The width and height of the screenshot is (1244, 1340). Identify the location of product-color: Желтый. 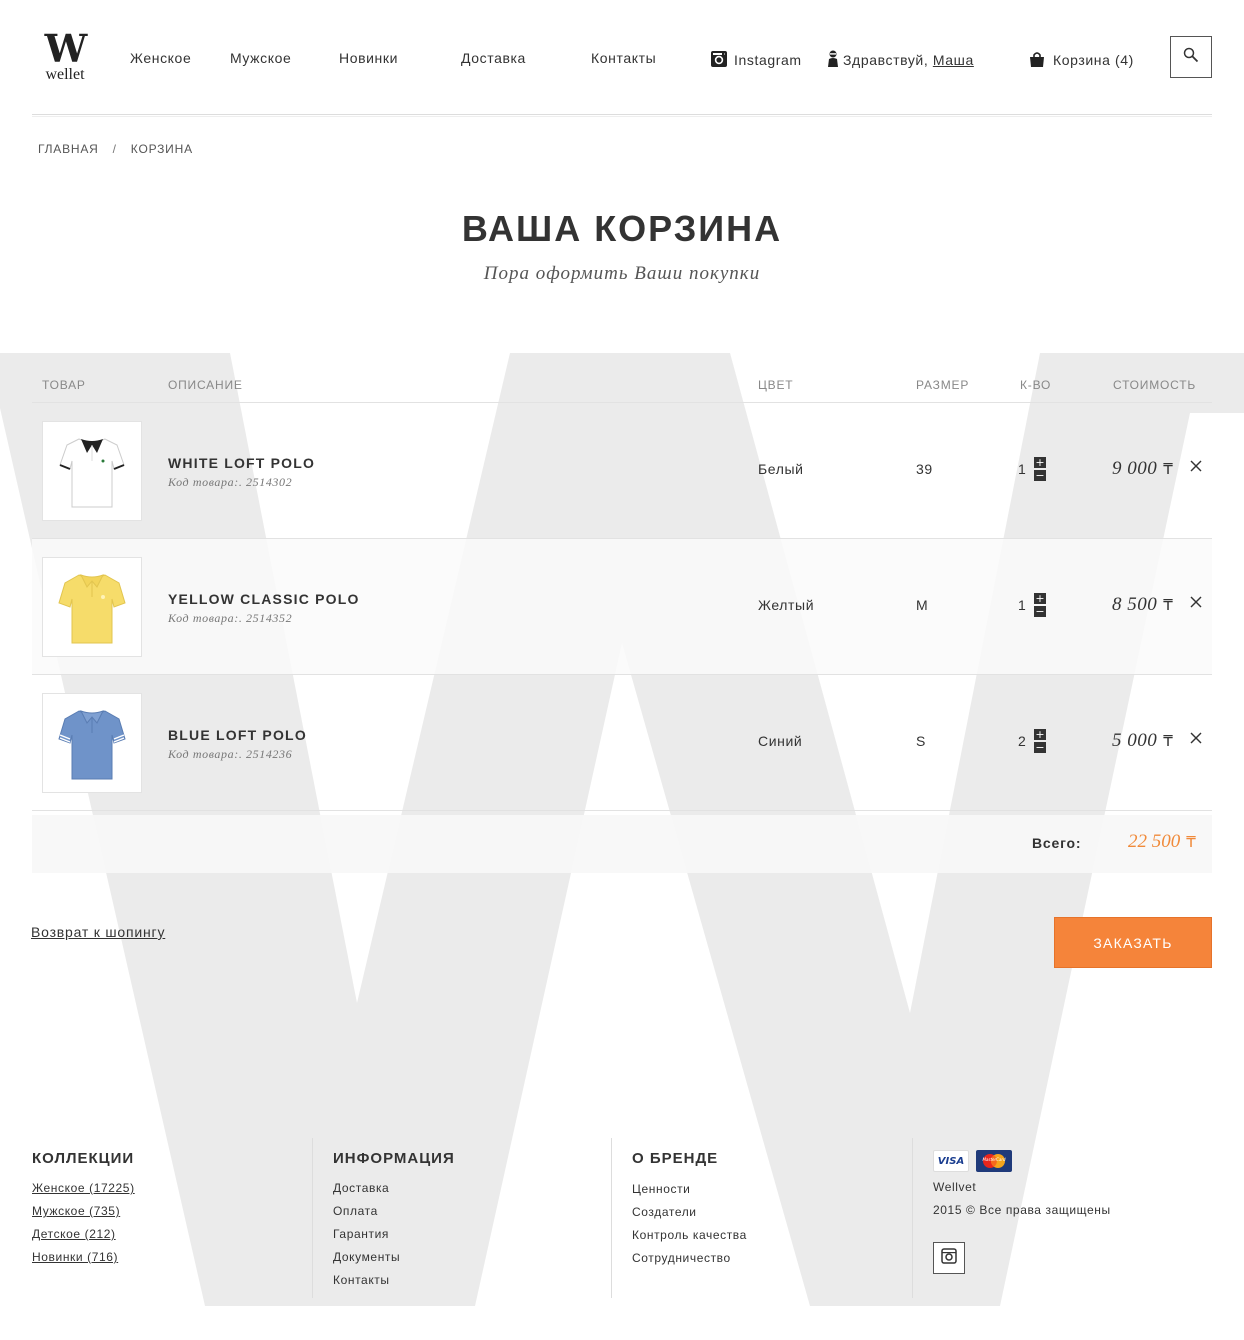
(786, 605).